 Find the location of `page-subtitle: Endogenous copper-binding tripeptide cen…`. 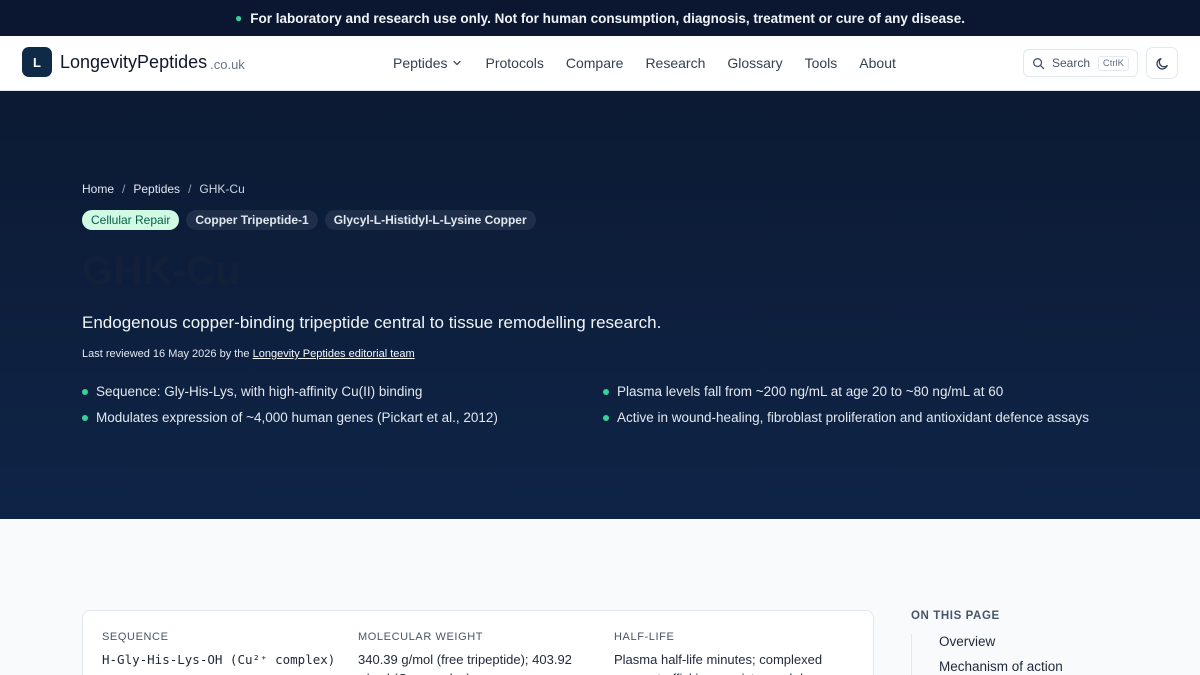

page-subtitle: Endogenous copper-binding tripeptide cen… is located at coordinates (372, 322).